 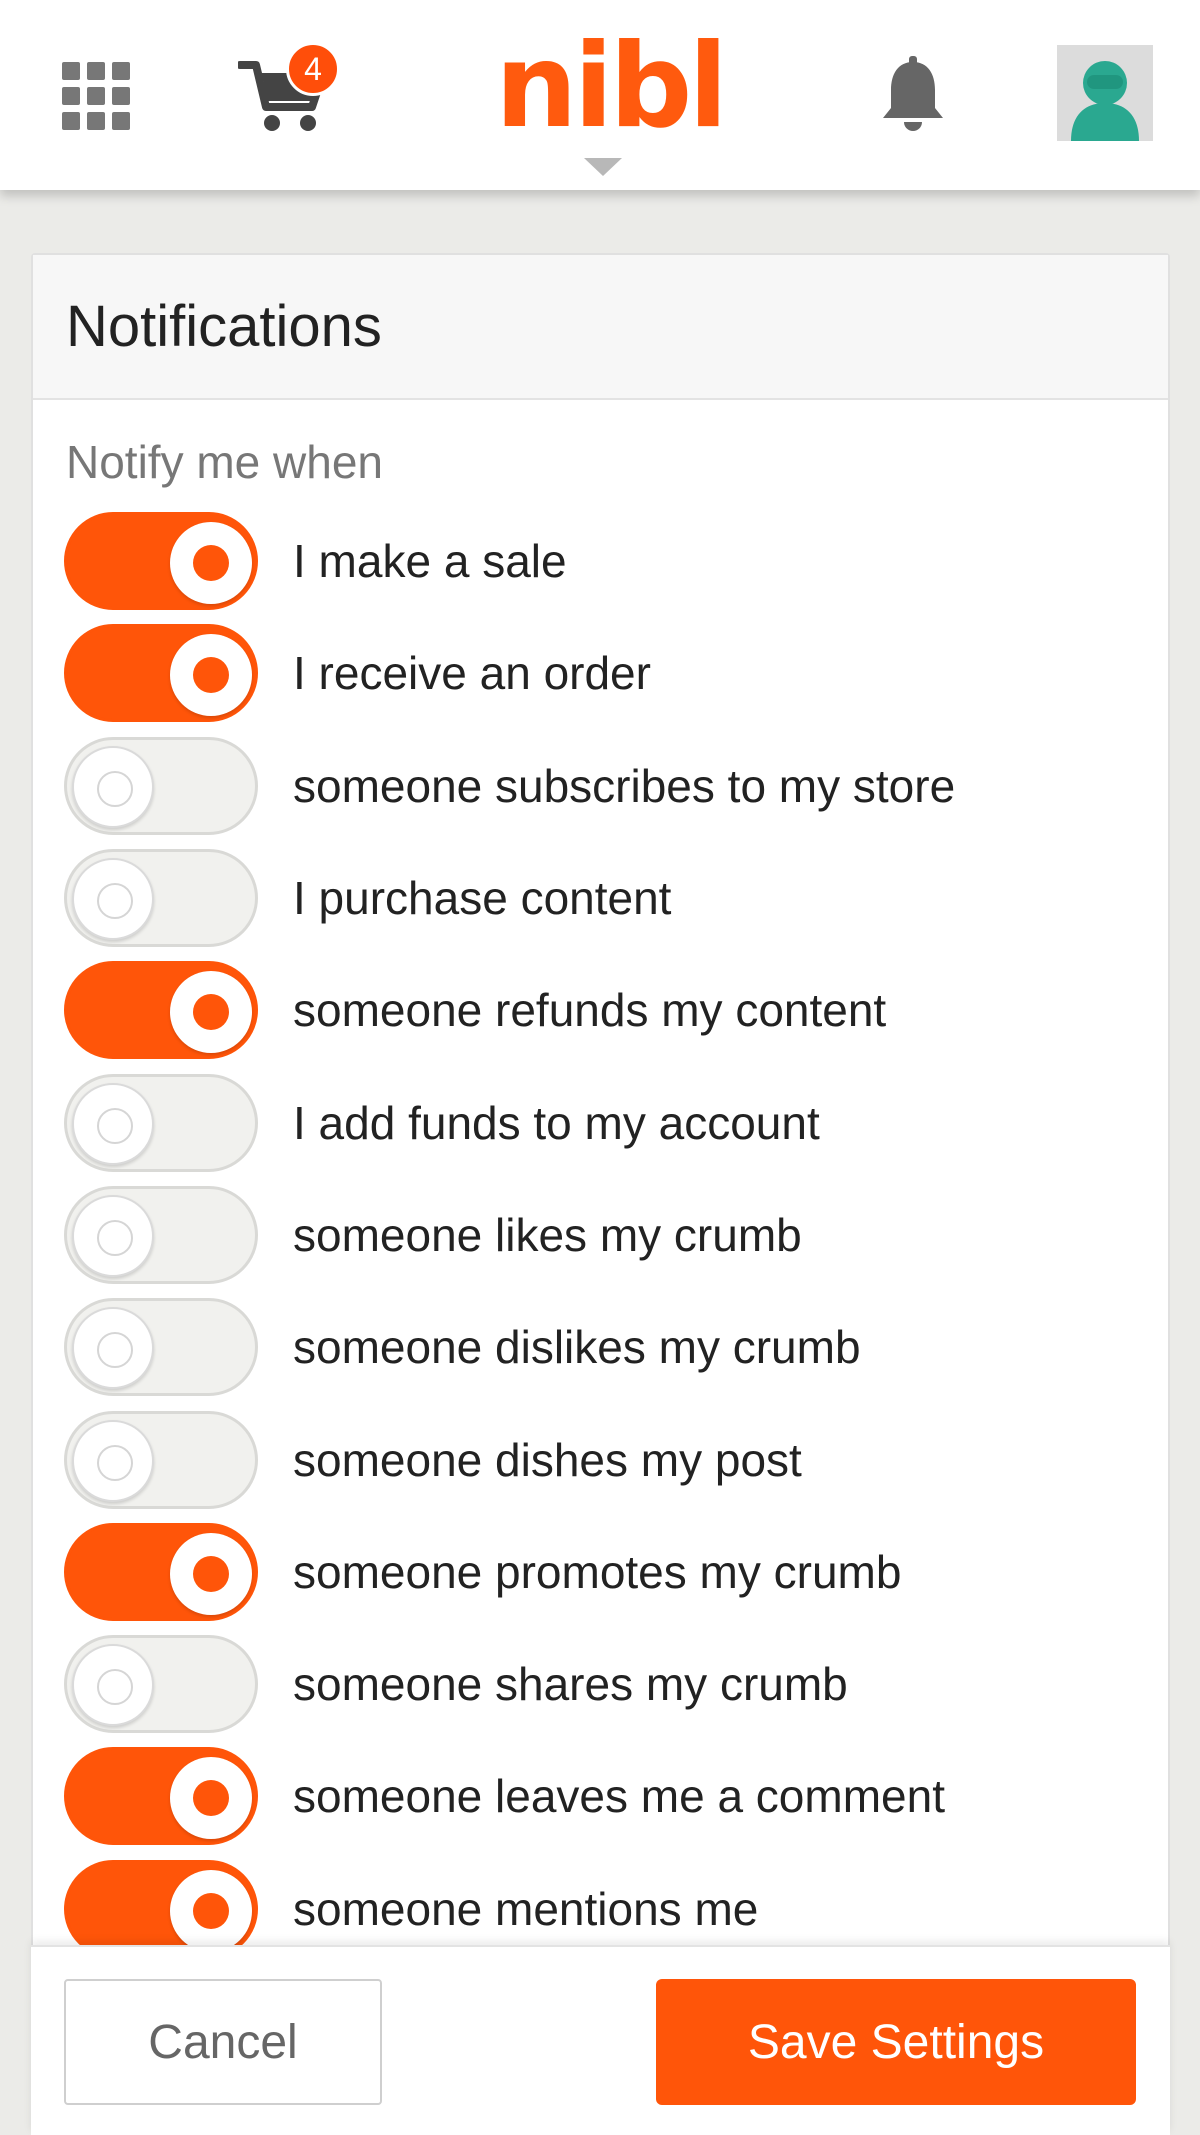 What do you see at coordinates (224, 326) in the screenshot?
I see `page-title: Notifications` at bounding box center [224, 326].